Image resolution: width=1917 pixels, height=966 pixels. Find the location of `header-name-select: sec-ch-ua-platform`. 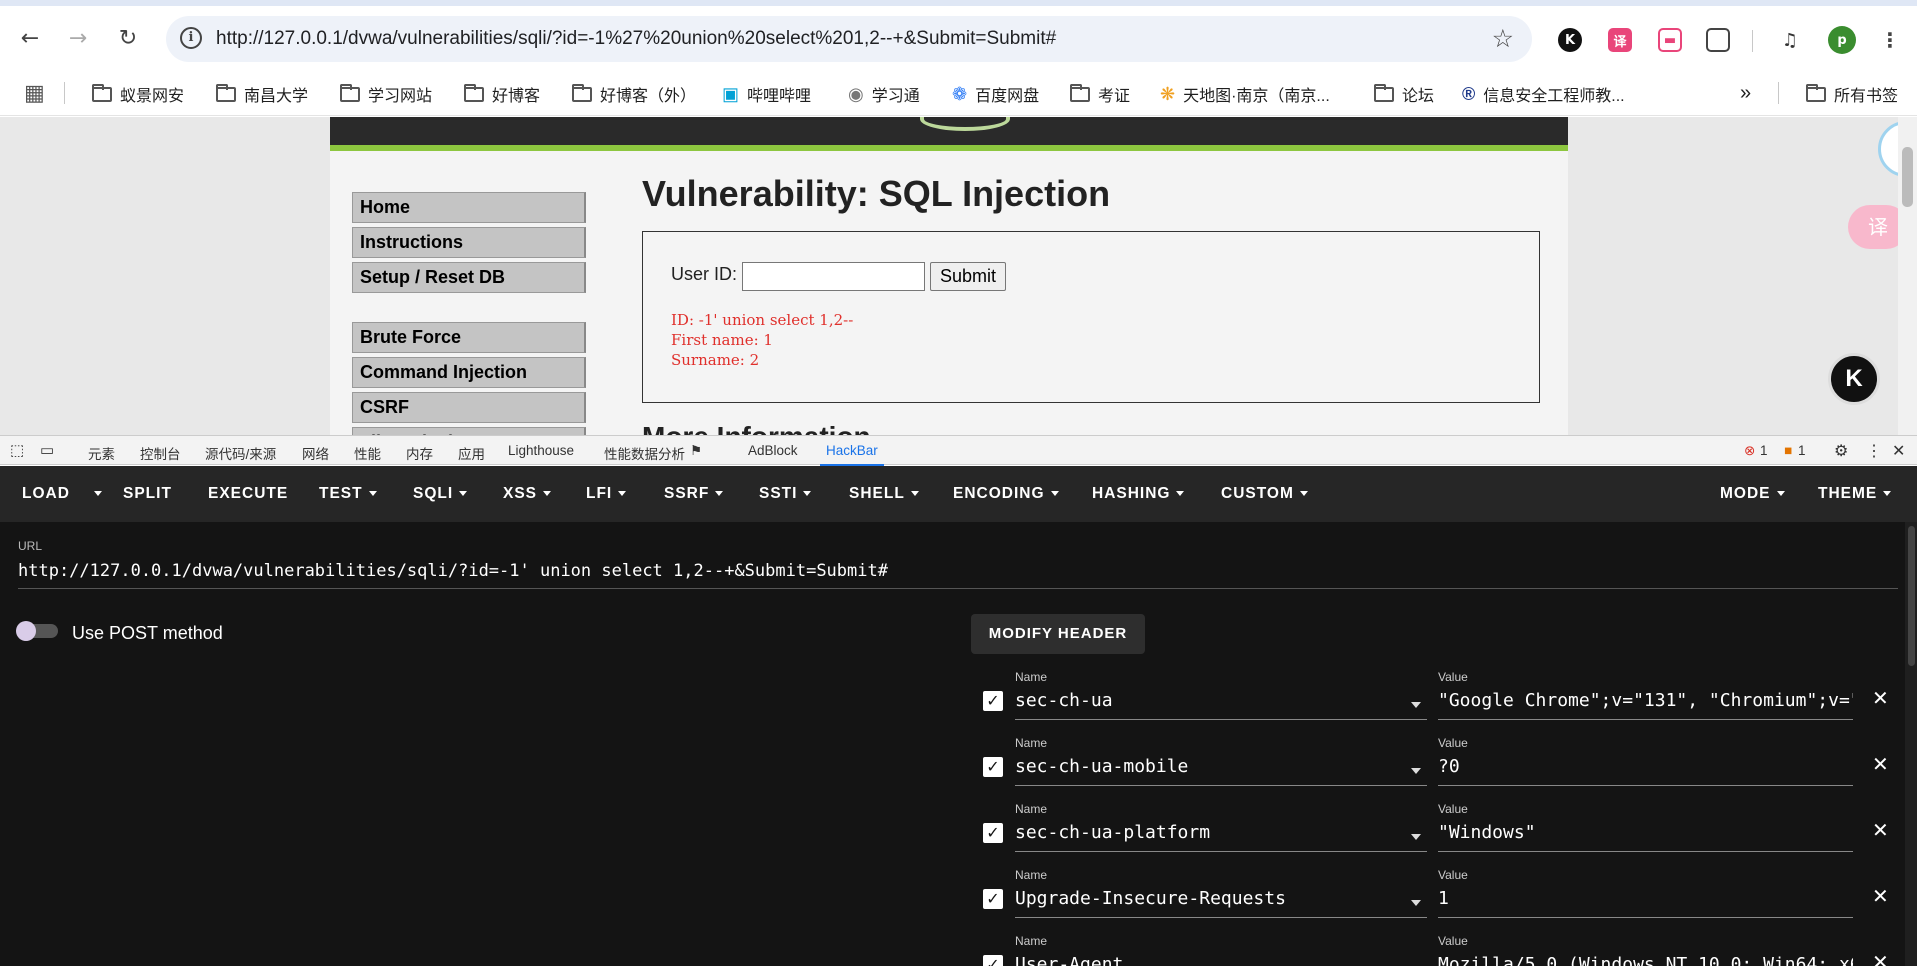

header-name-select: sec-ch-ua-platform is located at coordinates (1221, 837).